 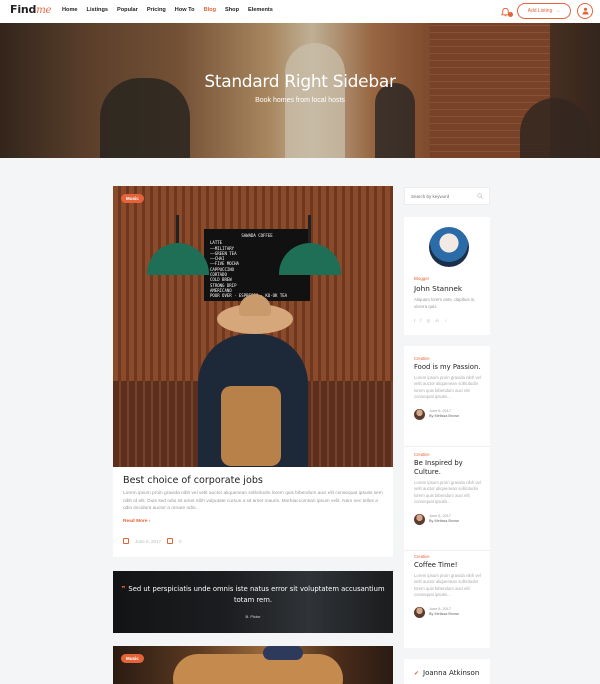 I want to click on twitter-feed-header: ✔ Joanna Atkinson, so click(x=446, y=673).